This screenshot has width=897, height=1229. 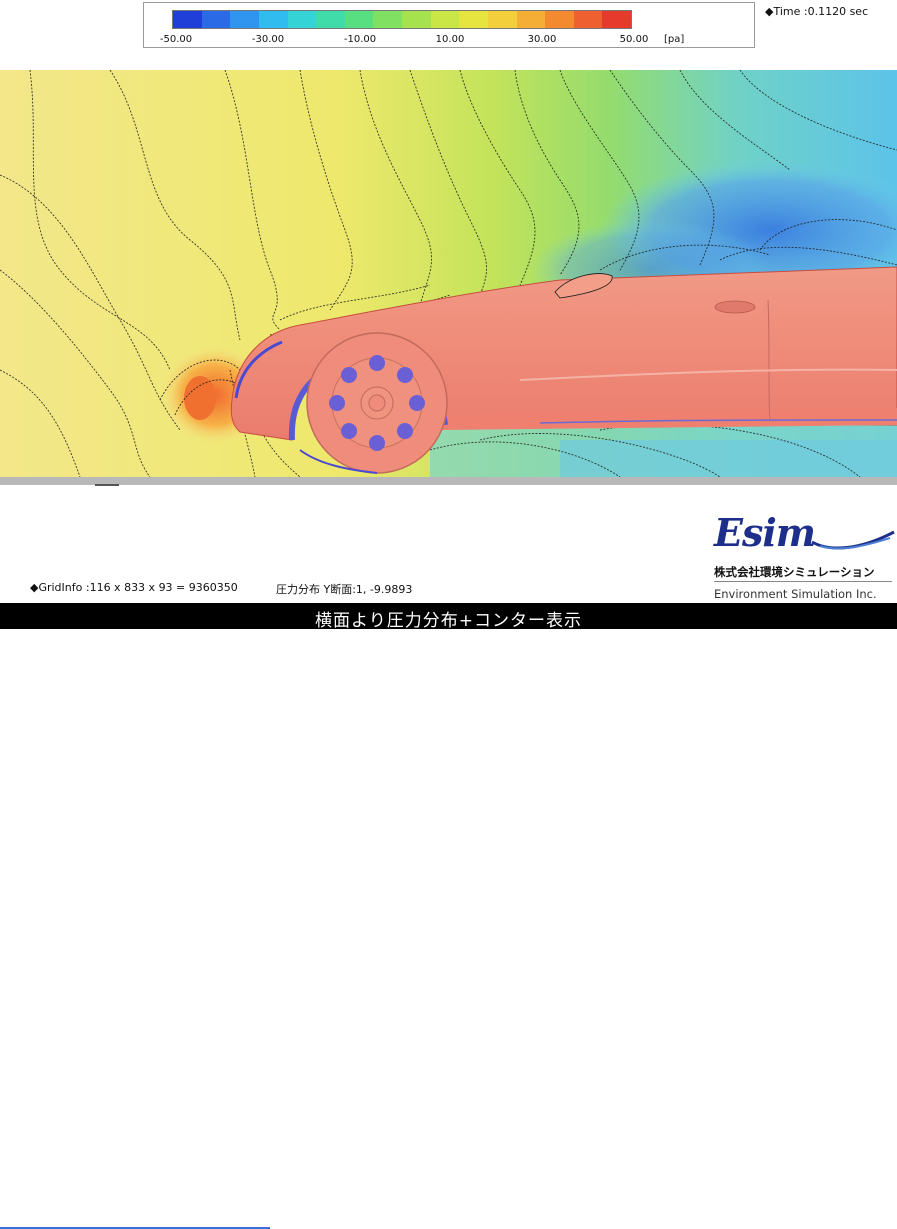 What do you see at coordinates (344, 589) in the screenshot?
I see `slice-info-label: 圧力分布 Y断面:1, -9.9893` at bounding box center [344, 589].